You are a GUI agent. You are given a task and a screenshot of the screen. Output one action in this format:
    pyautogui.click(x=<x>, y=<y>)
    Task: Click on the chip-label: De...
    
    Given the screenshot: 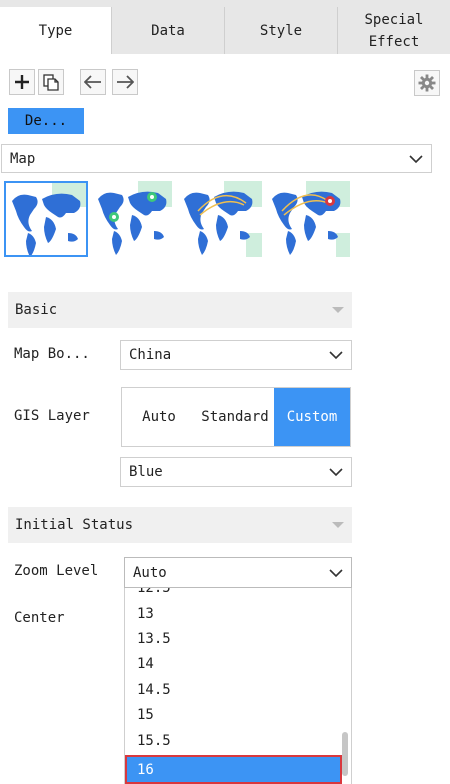 What is the action you would take?
    pyautogui.click(x=46, y=121)
    